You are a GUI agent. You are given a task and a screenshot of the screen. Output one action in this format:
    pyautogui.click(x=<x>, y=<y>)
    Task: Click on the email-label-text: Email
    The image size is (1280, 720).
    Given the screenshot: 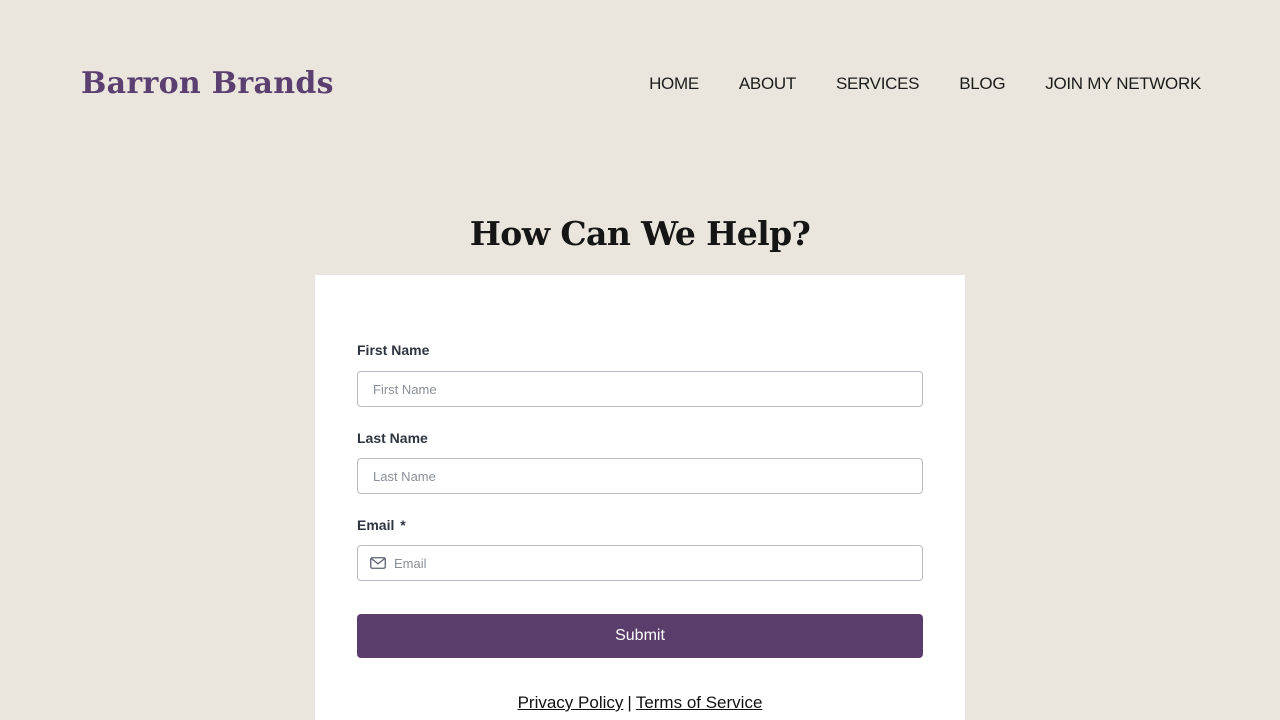 What is the action you would take?
    pyautogui.click(x=376, y=525)
    